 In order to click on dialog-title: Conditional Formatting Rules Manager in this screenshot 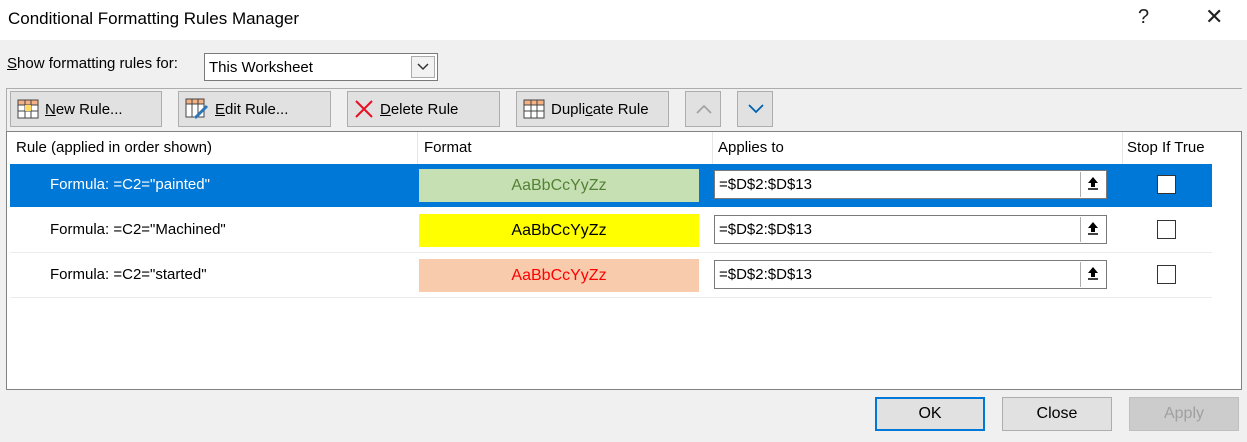, I will do `click(154, 18)`.